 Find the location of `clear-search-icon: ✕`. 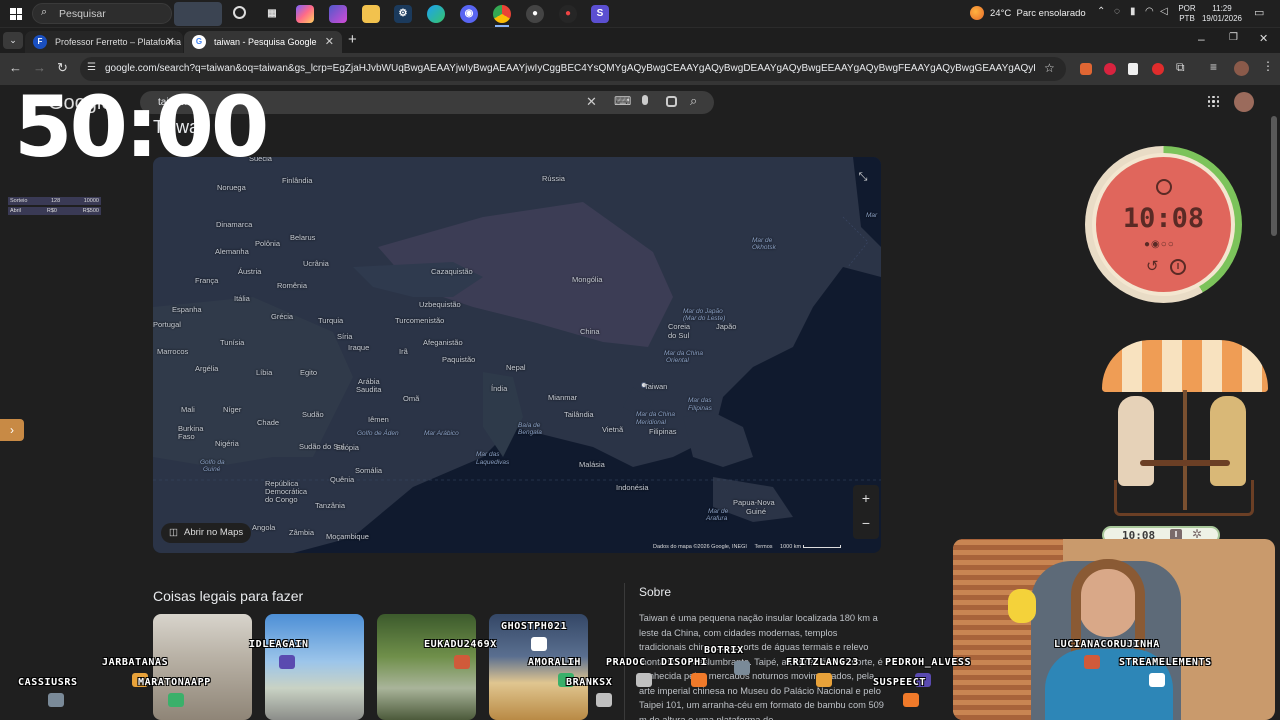

clear-search-icon: ✕ is located at coordinates (591, 102).